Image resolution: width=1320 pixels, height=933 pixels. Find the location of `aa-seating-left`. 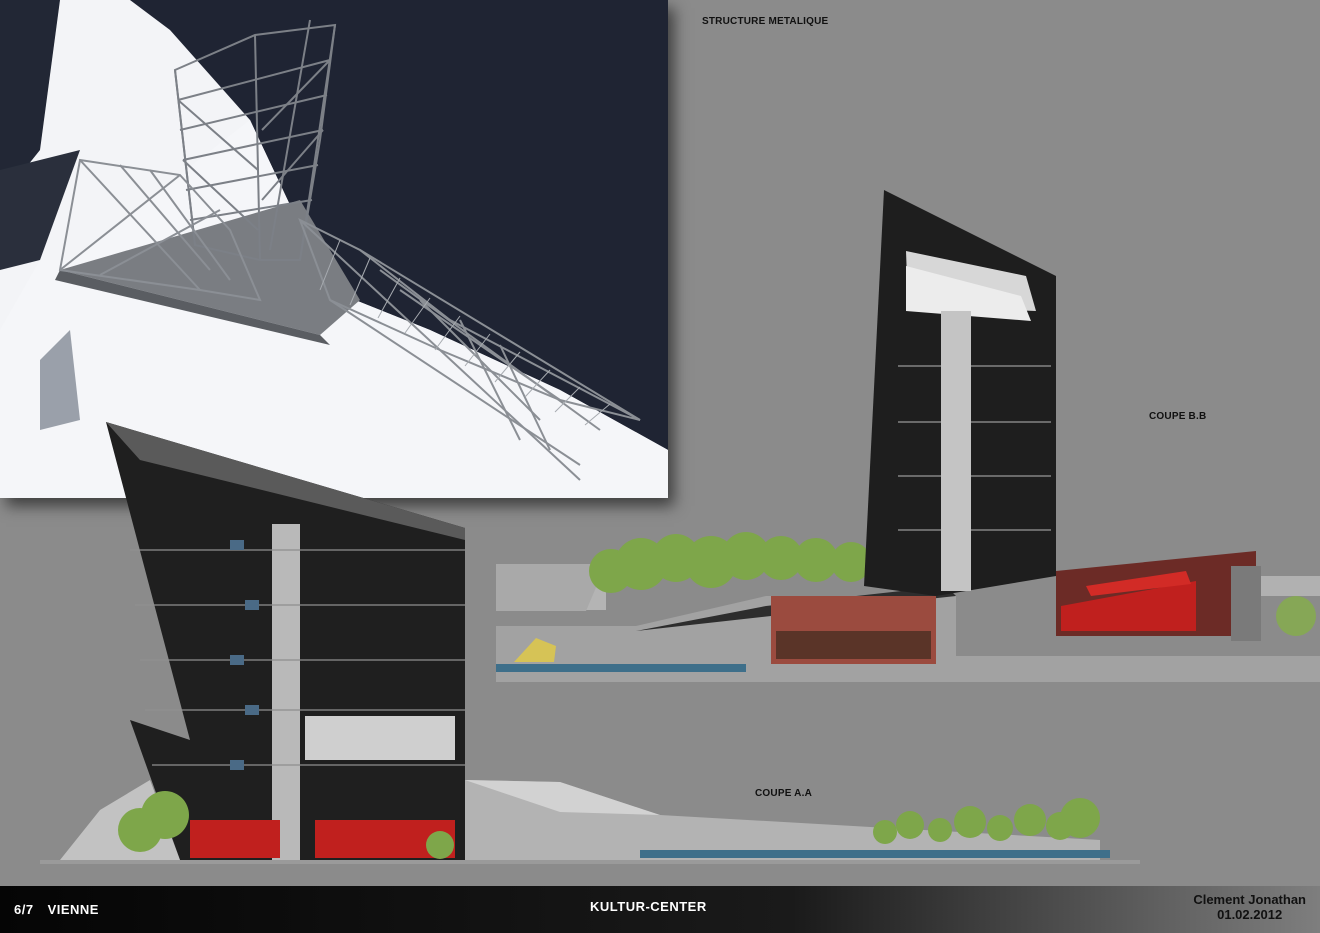

aa-seating-left is located at coordinates (235, 839).